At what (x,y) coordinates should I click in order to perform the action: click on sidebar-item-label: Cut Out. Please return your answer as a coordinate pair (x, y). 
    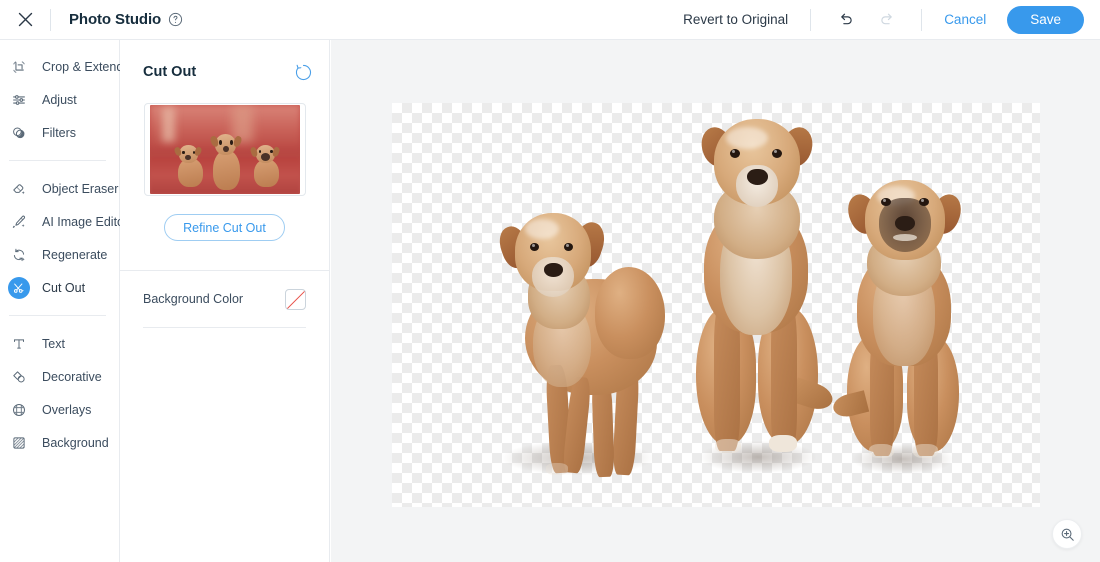
    Looking at the image, I should click on (64, 287).